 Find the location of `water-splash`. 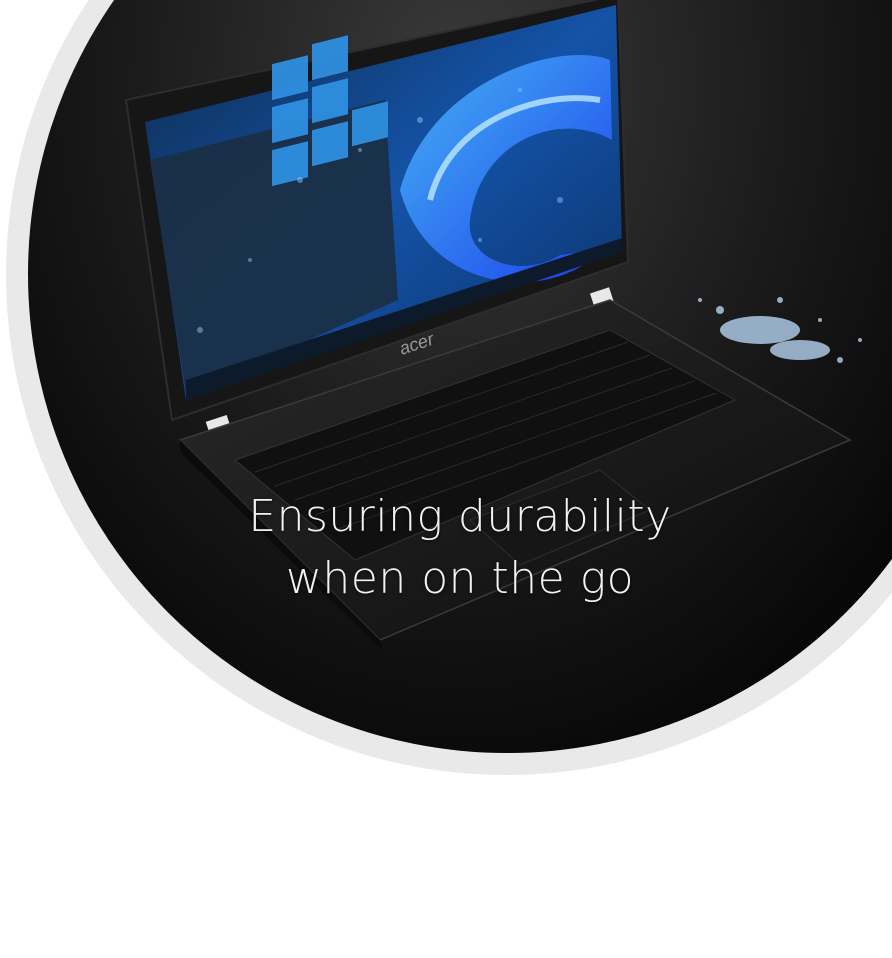

water-splash is located at coordinates (780, 330).